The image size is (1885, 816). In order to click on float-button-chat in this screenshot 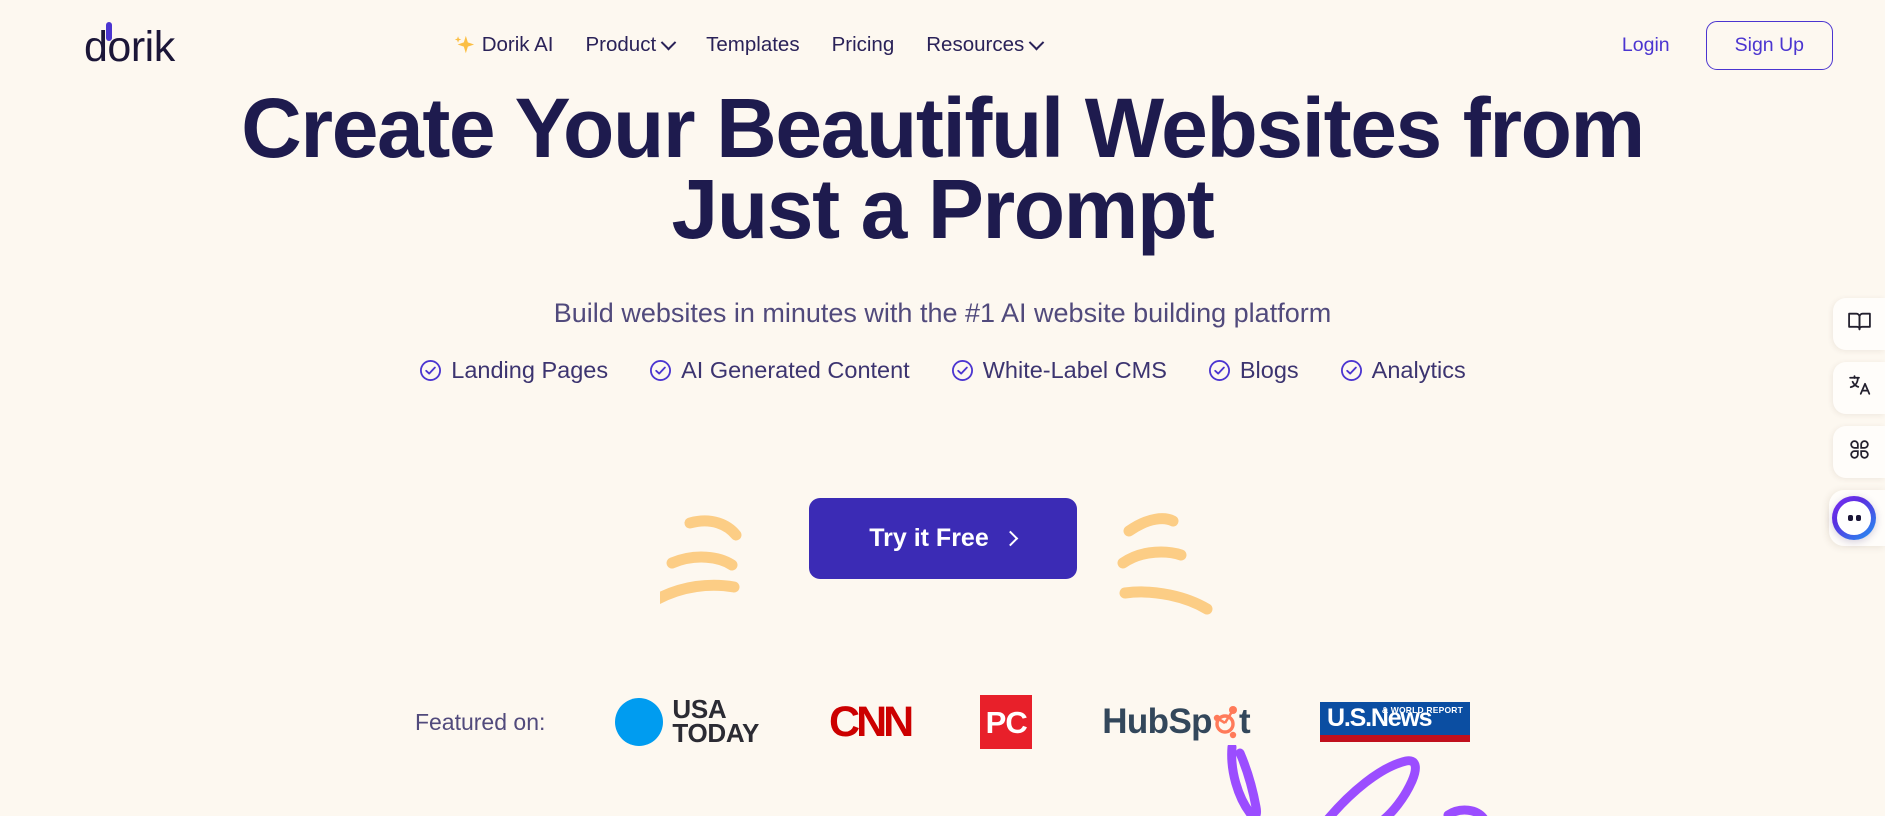, I will do `click(1857, 518)`.